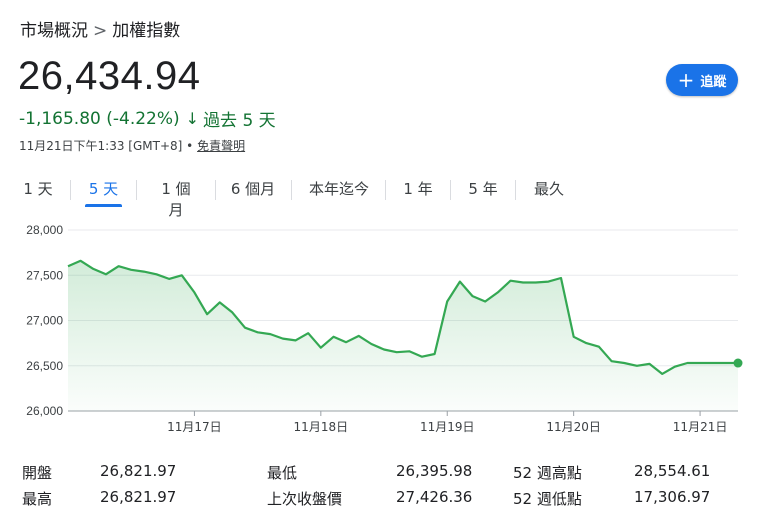 Image resolution: width=768 pixels, height=520 pixels. What do you see at coordinates (738, 363) in the screenshot?
I see `latest-price-point` at bounding box center [738, 363].